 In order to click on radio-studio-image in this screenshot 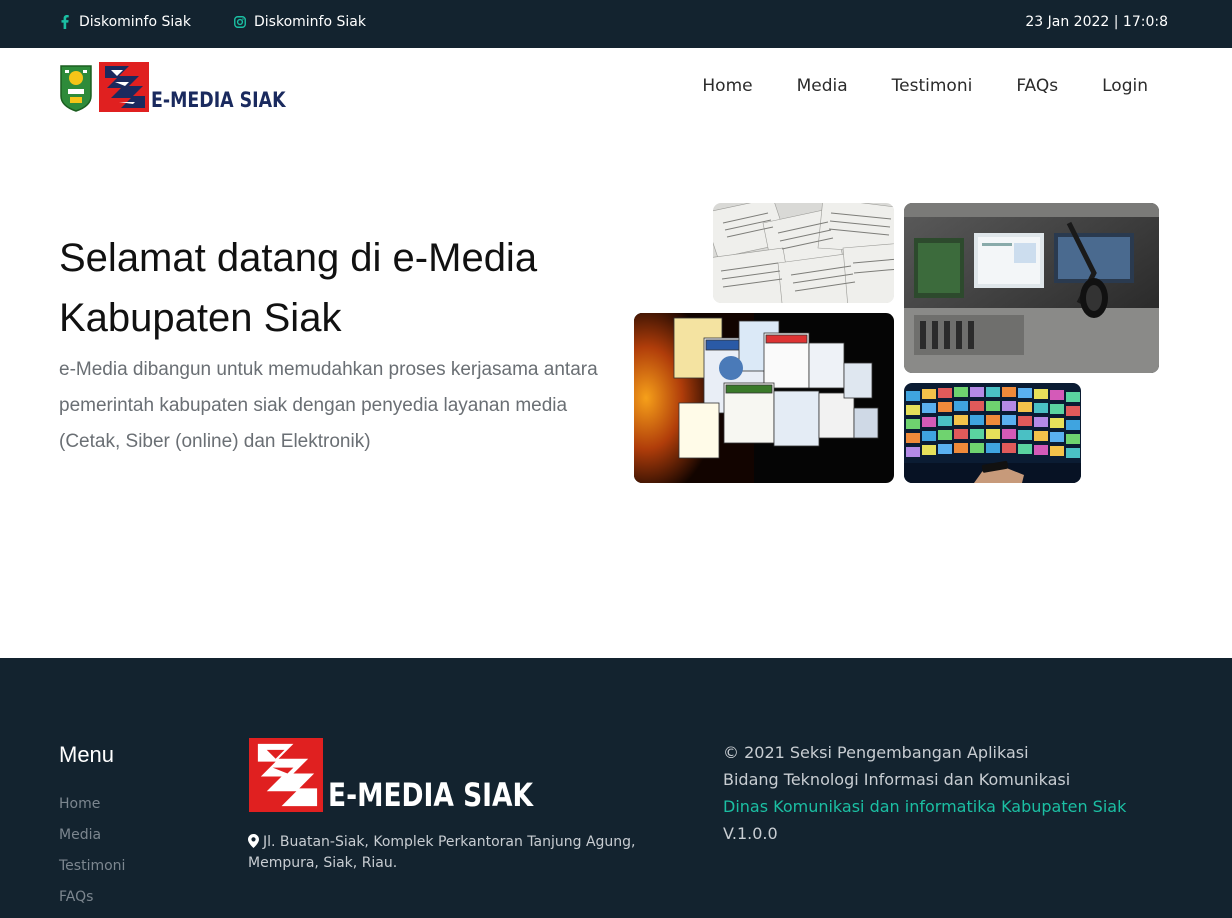, I will do `click(1031, 288)`.